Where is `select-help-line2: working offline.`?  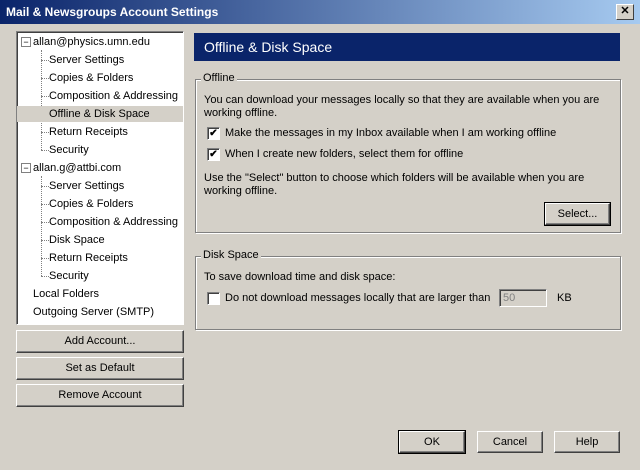
select-help-line2: working offline. is located at coordinates (241, 191).